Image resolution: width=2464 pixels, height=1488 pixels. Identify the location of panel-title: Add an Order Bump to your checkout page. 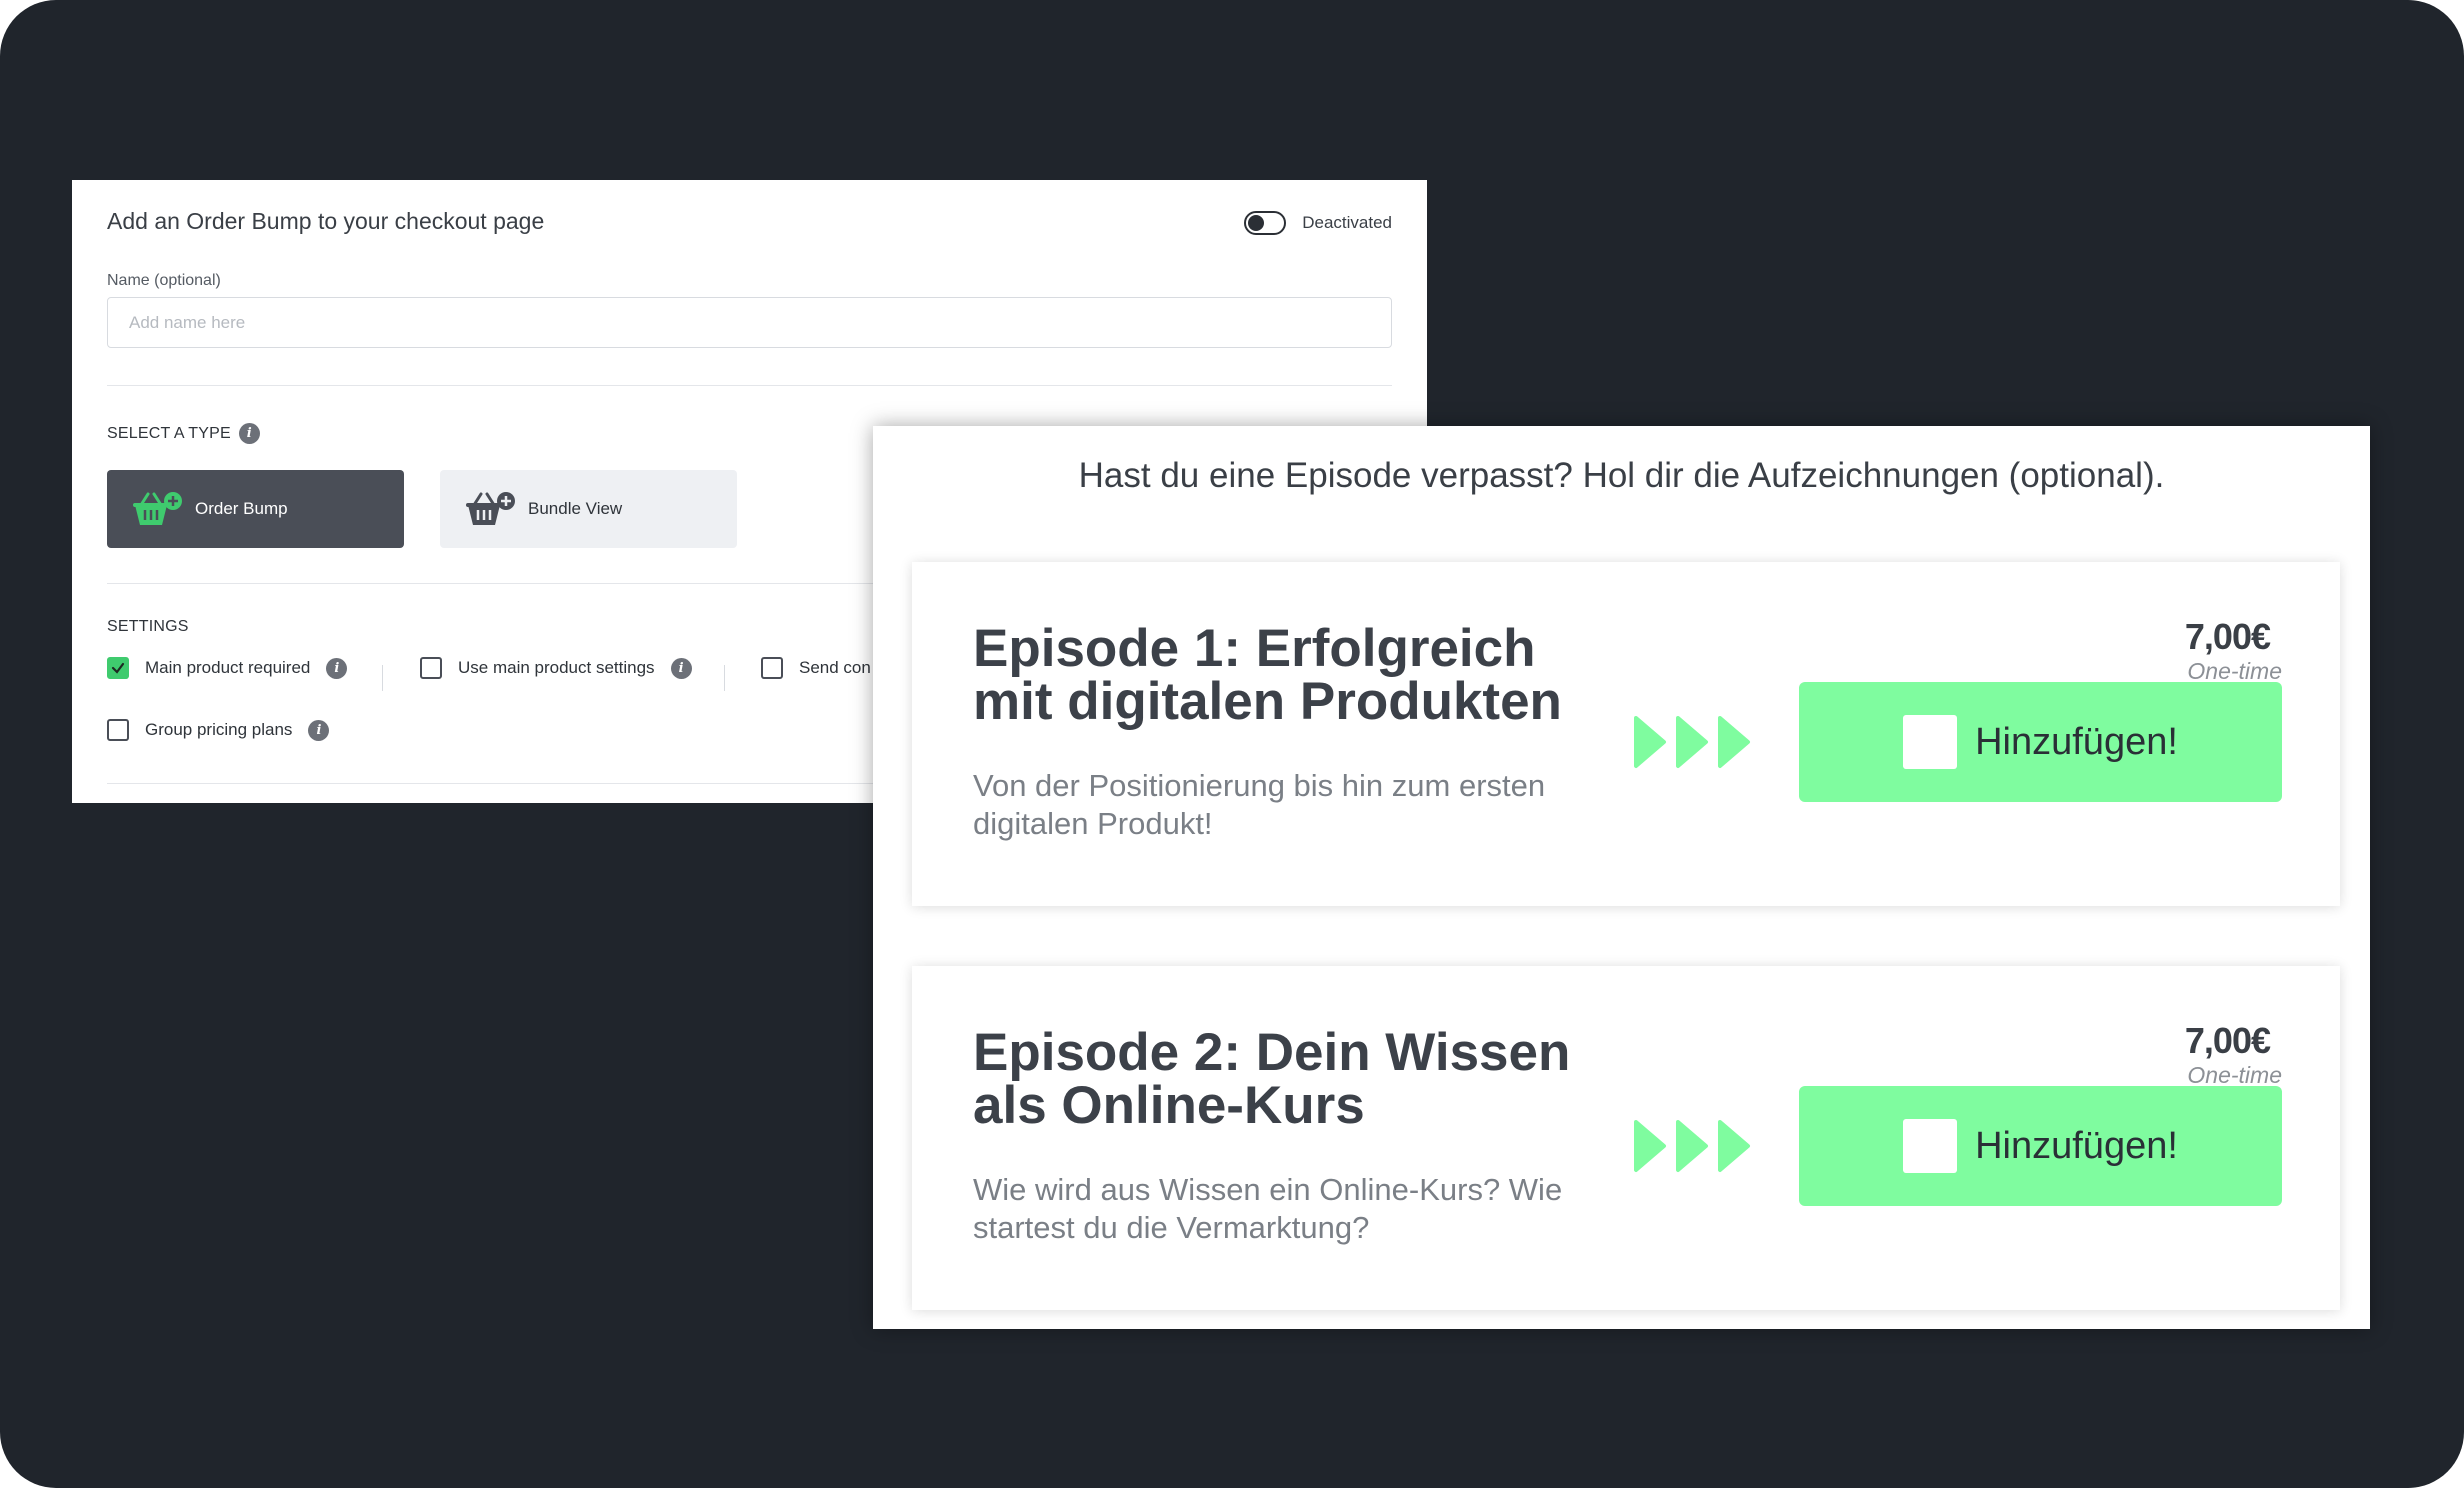
(326, 221).